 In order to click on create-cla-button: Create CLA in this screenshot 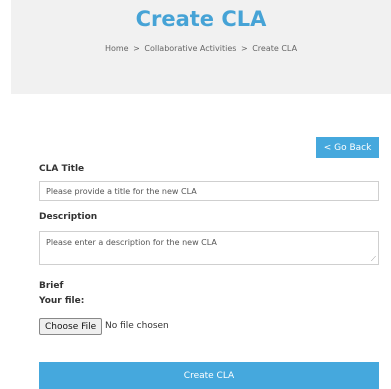, I will do `click(209, 375)`.